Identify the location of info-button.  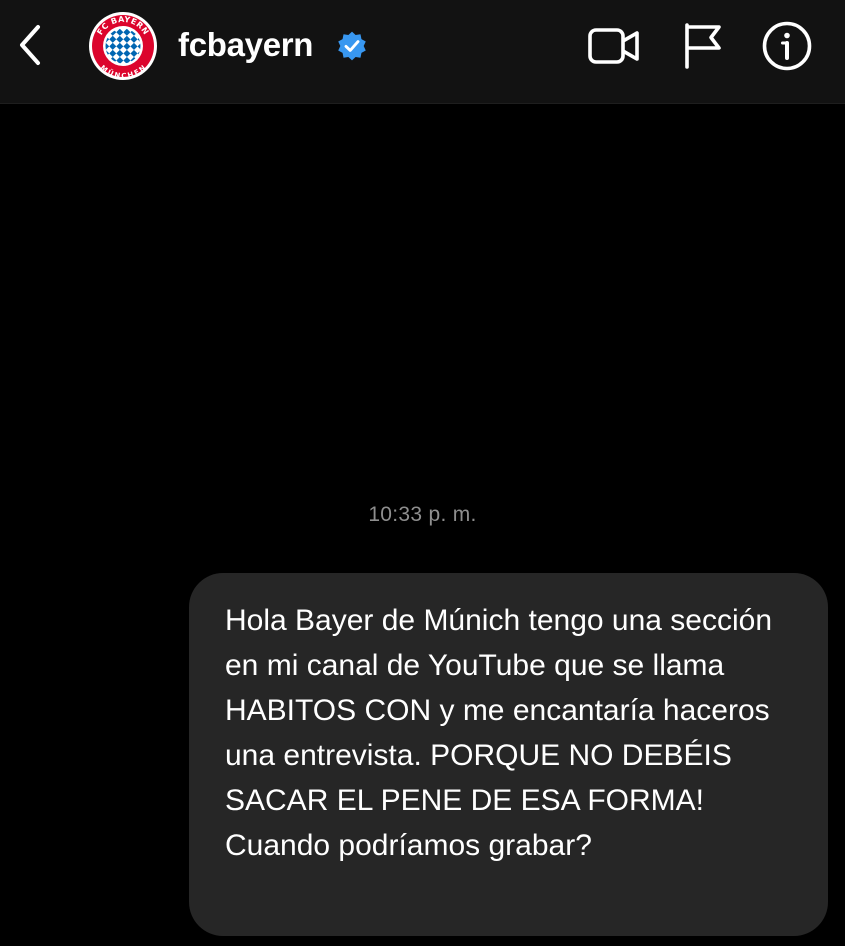
(787, 46).